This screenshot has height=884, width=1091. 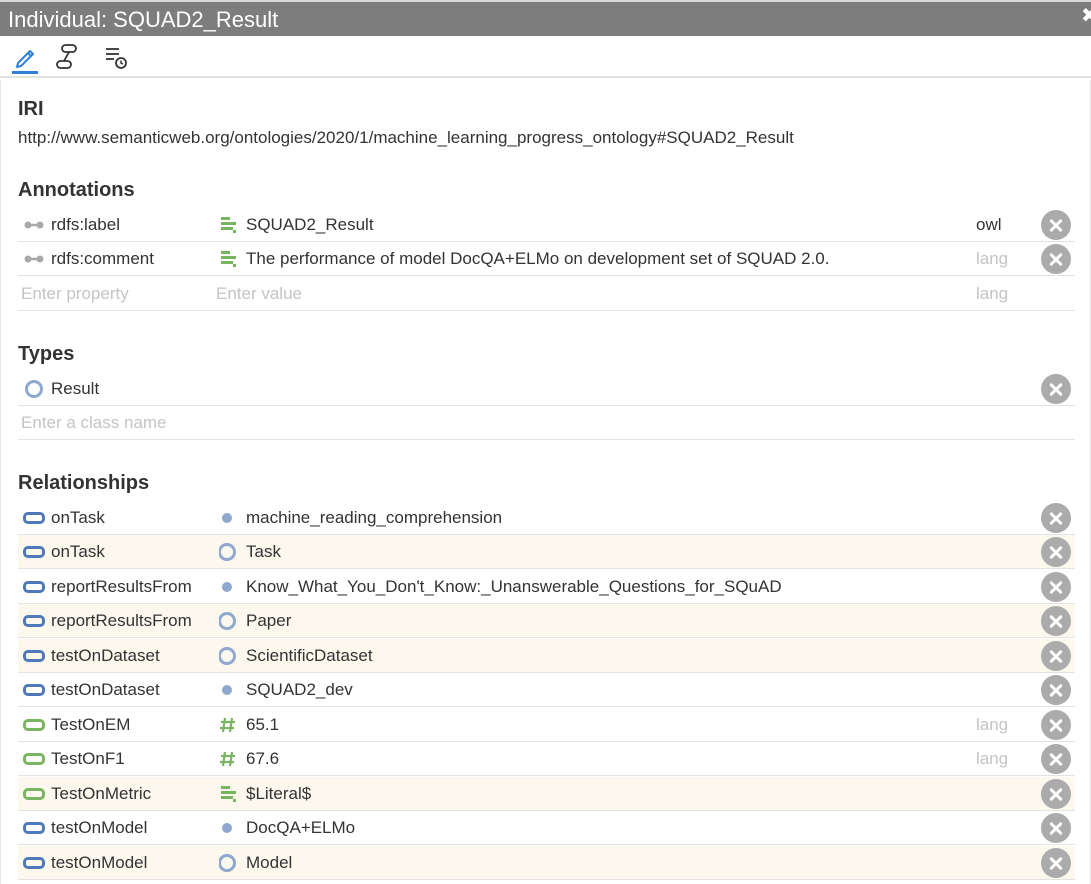 I want to click on relationship-row: onTask machine_reading_comprehension, so click(x=546, y=518).